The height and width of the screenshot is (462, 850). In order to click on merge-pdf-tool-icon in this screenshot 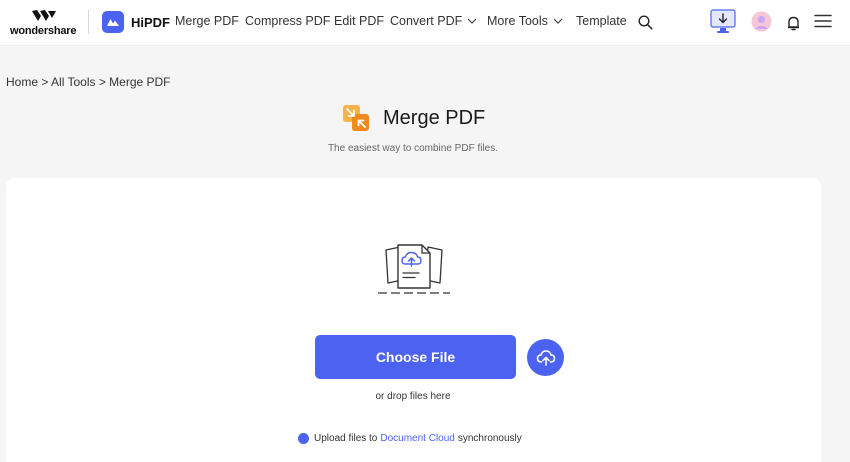, I will do `click(356, 118)`.